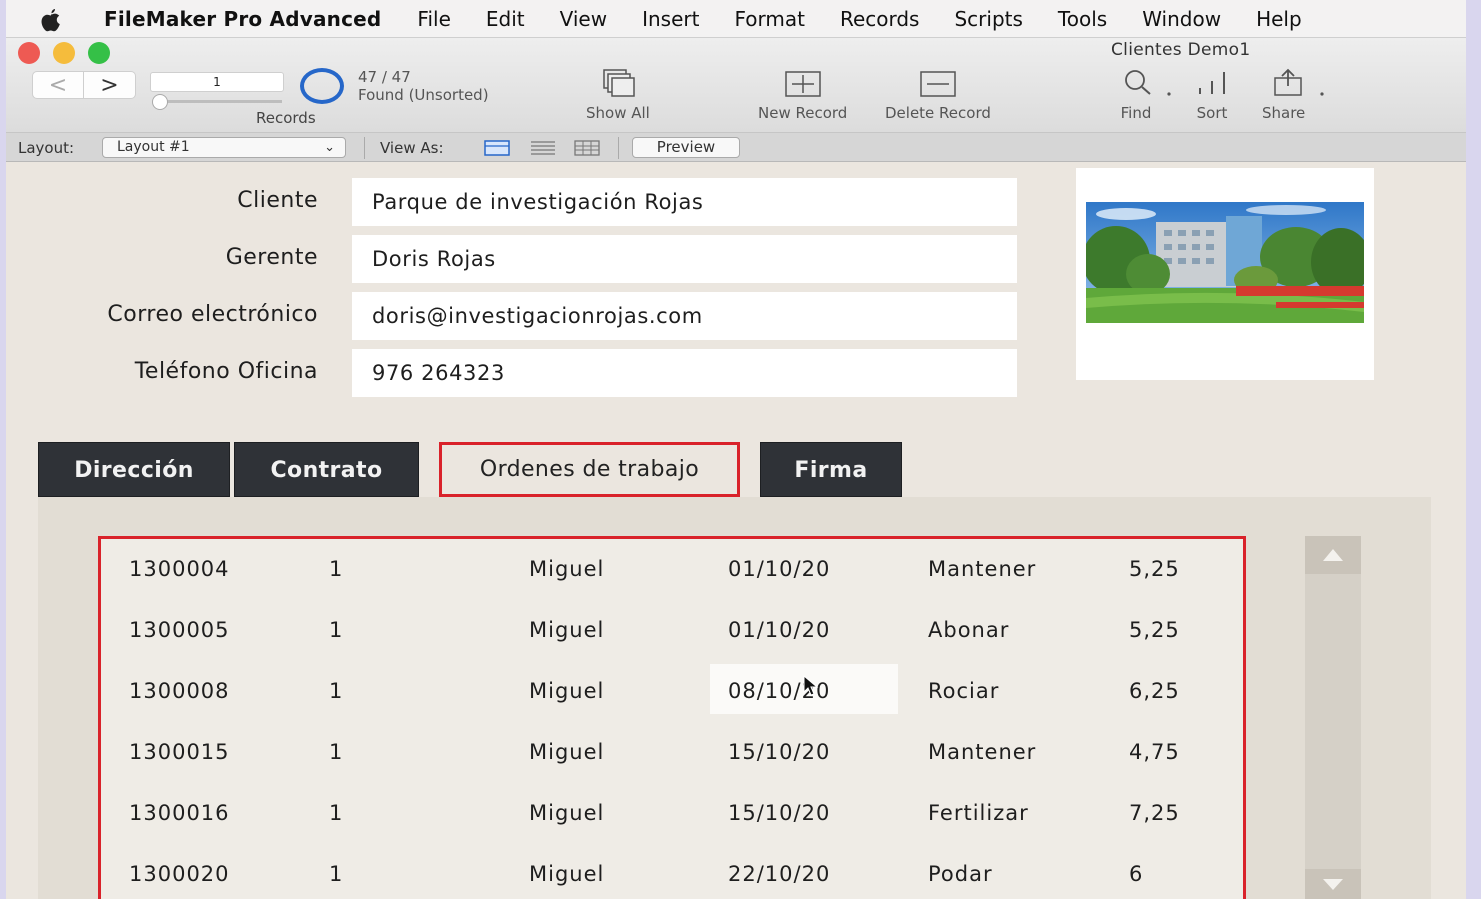 This screenshot has width=1481, height=899. Describe the element at coordinates (938, 113) in the screenshot. I see `delete-record-label: Delete Record` at that location.